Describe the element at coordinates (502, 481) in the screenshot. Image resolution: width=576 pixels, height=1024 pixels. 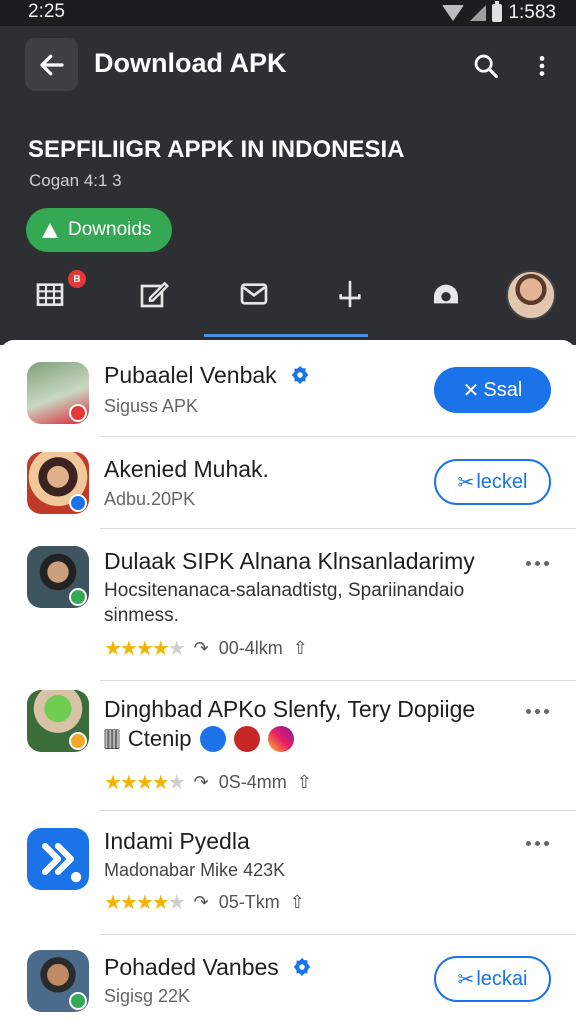
I see `item-action-label: leckel` at that location.